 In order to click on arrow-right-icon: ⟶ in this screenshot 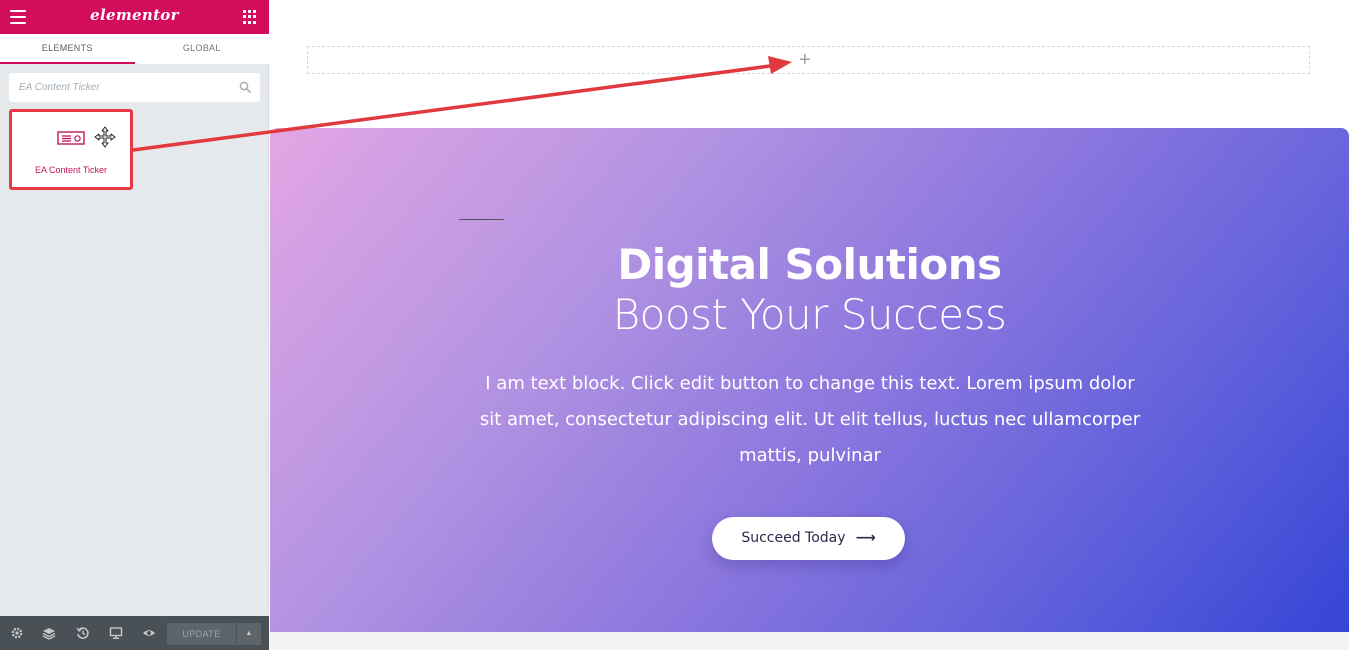, I will do `click(865, 538)`.